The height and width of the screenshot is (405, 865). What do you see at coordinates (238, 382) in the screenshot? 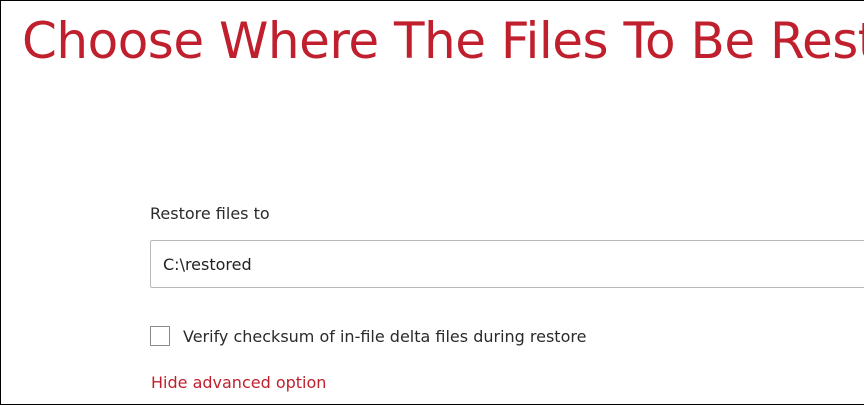
I see `hide-advanced-option-link: Hide advanced option` at bounding box center [238, 382].